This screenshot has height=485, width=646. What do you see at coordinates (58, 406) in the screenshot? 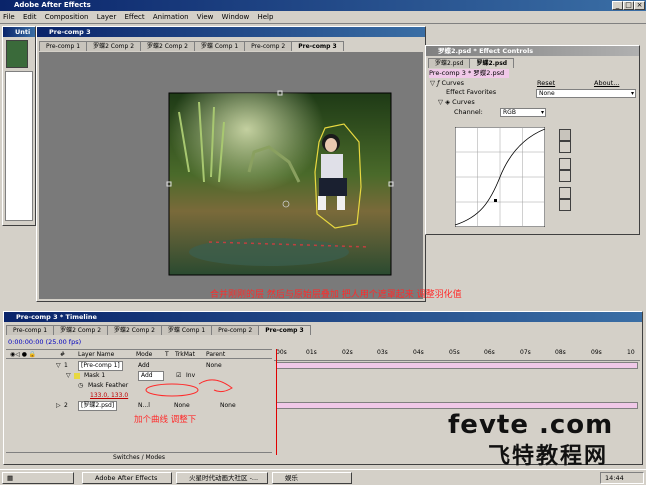
I see `expand-arrow-icon: ▷` at bounding box center [58, 406].